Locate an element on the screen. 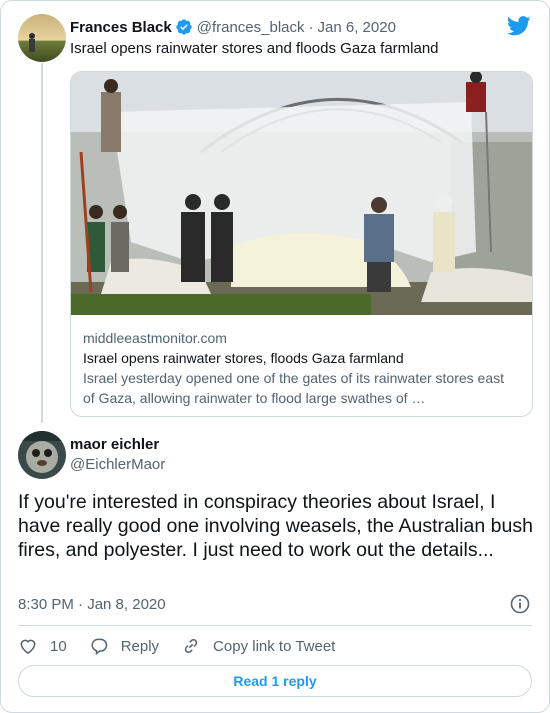 This screenshot has width=550, height=713. reply-bubble-icon is located at coordinates (99, 646).